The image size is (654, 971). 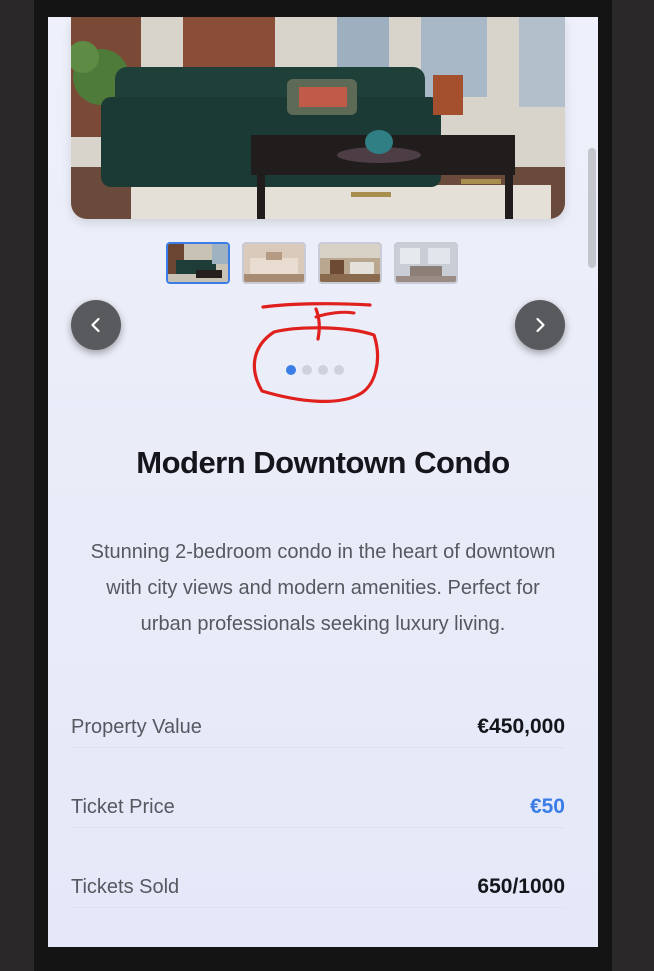 I want to click on stat-label: Tickets Sold, so click(x=125, y=886).